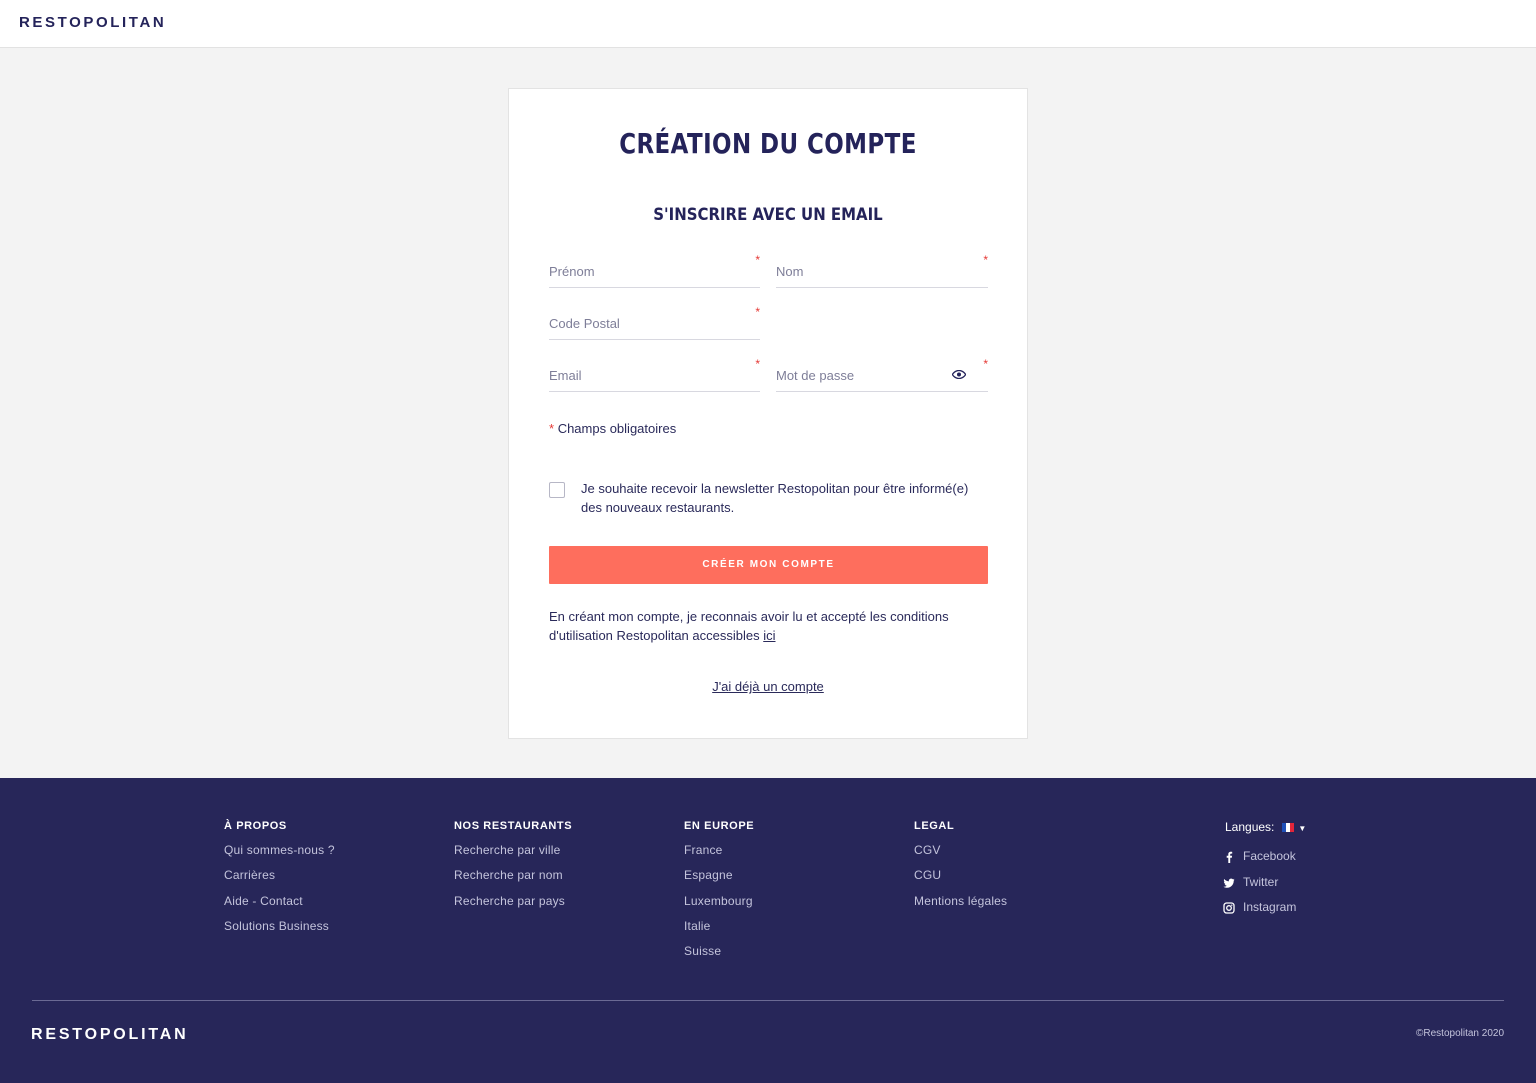 This screenshot has width=1536, height=1083. Describe the element at coordinates (768, 1000) in the screenshot. I see `footer-divider` at that location.